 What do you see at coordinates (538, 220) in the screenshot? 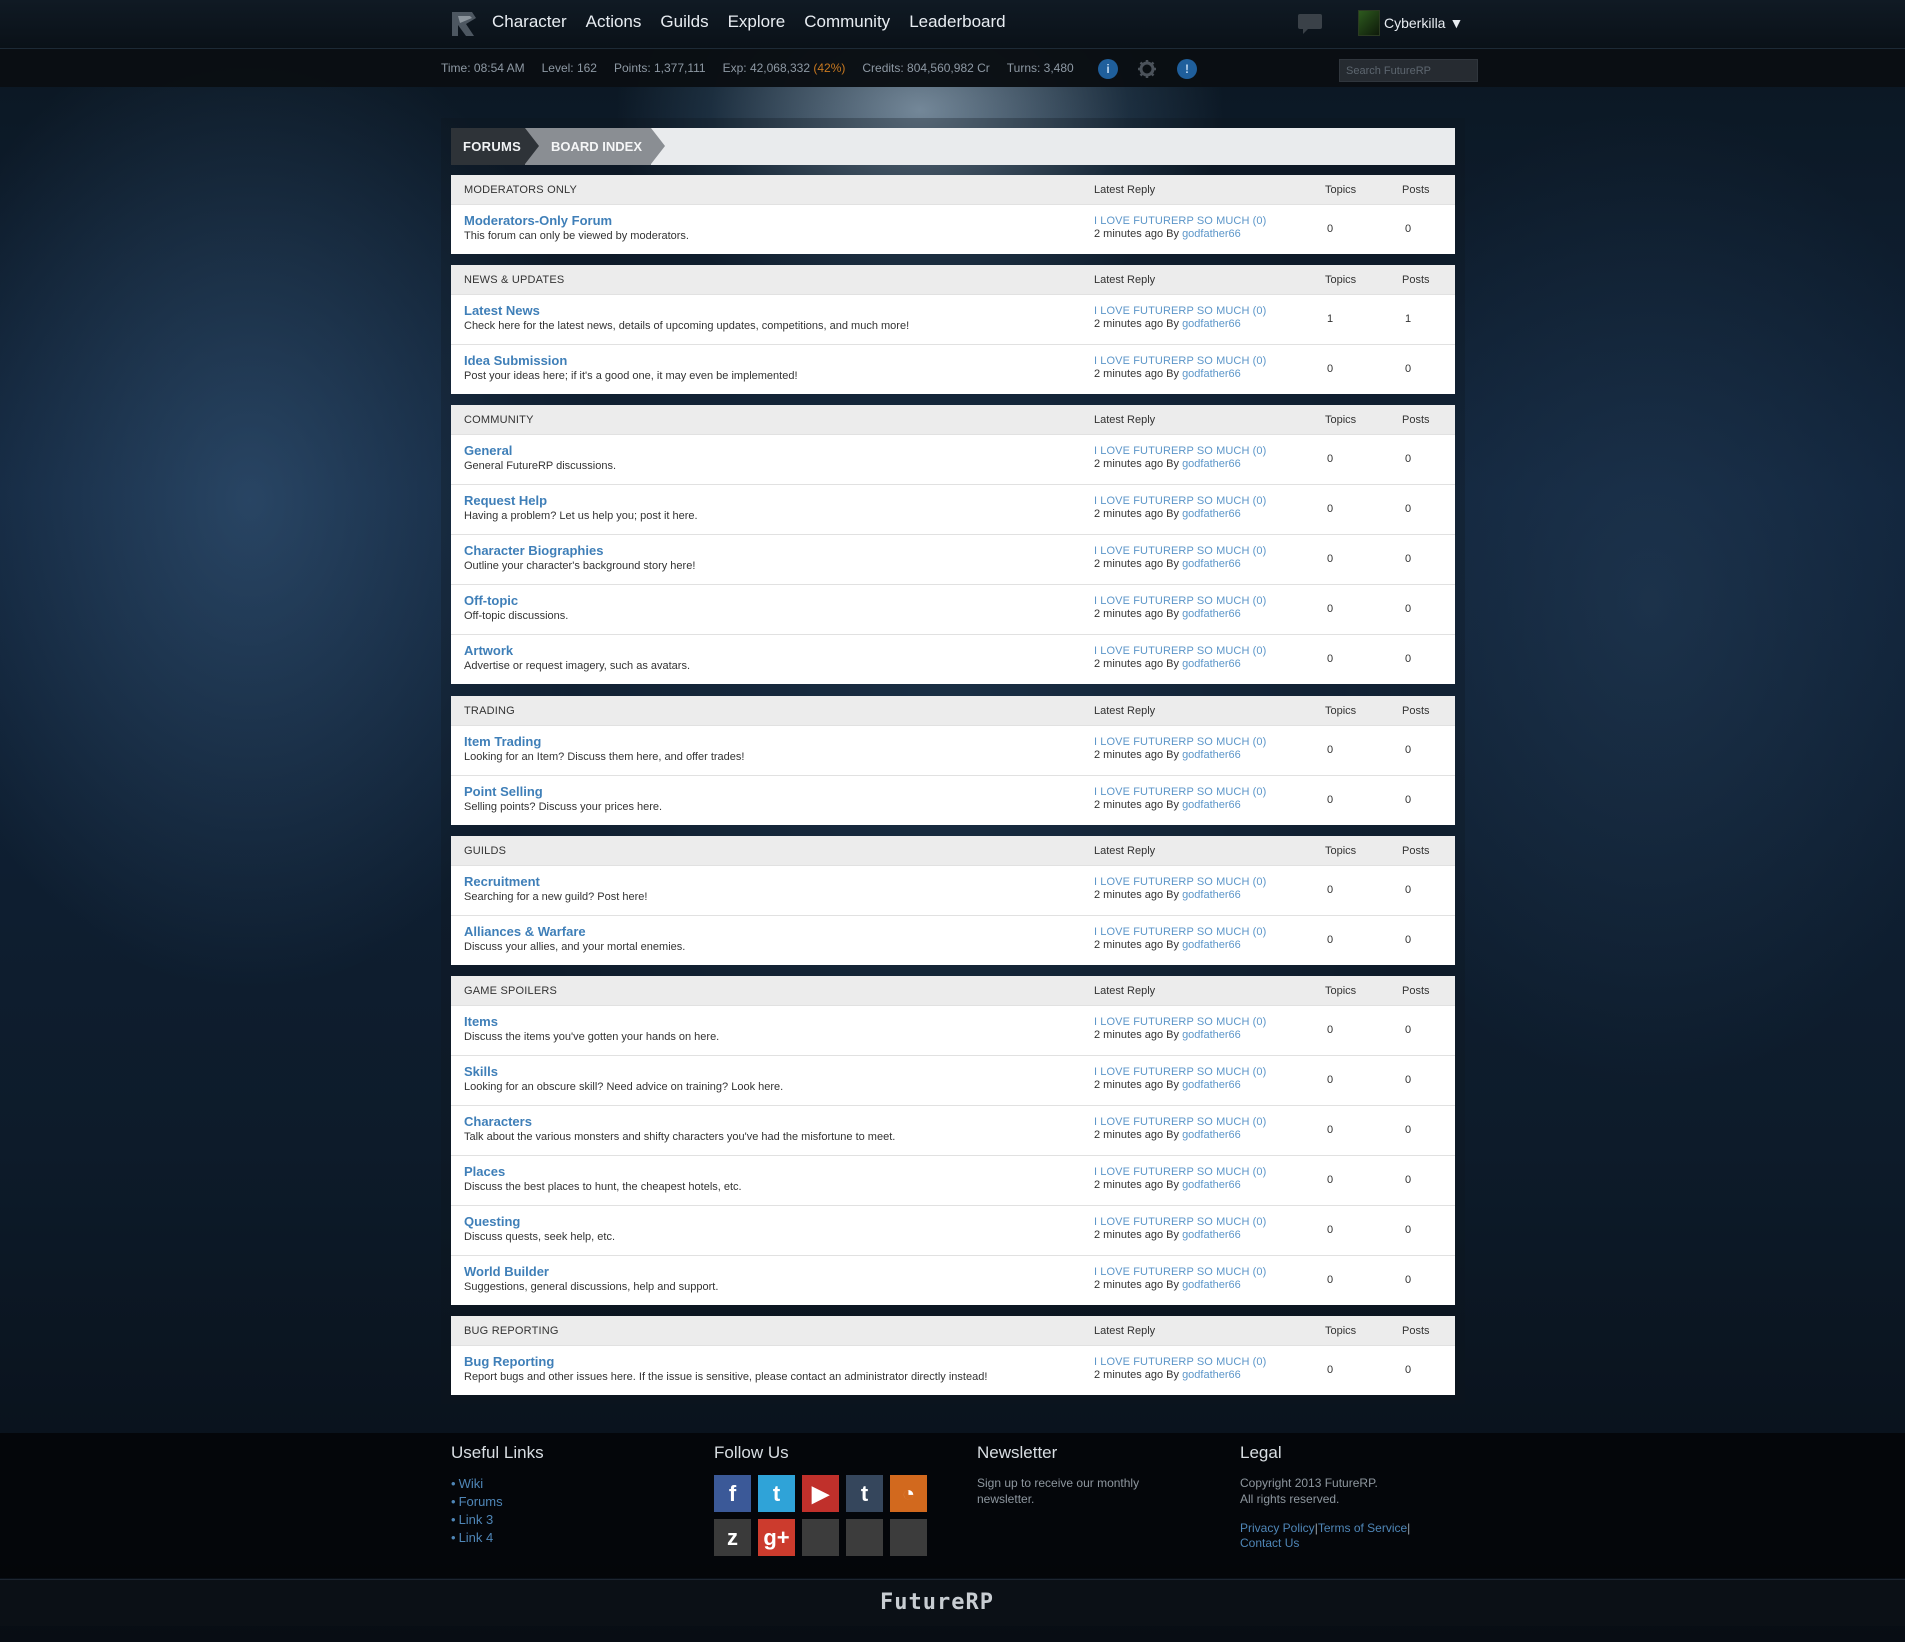
I see `forum-title-link: Moderators-Only Forum` at bounding box center [538, 220].